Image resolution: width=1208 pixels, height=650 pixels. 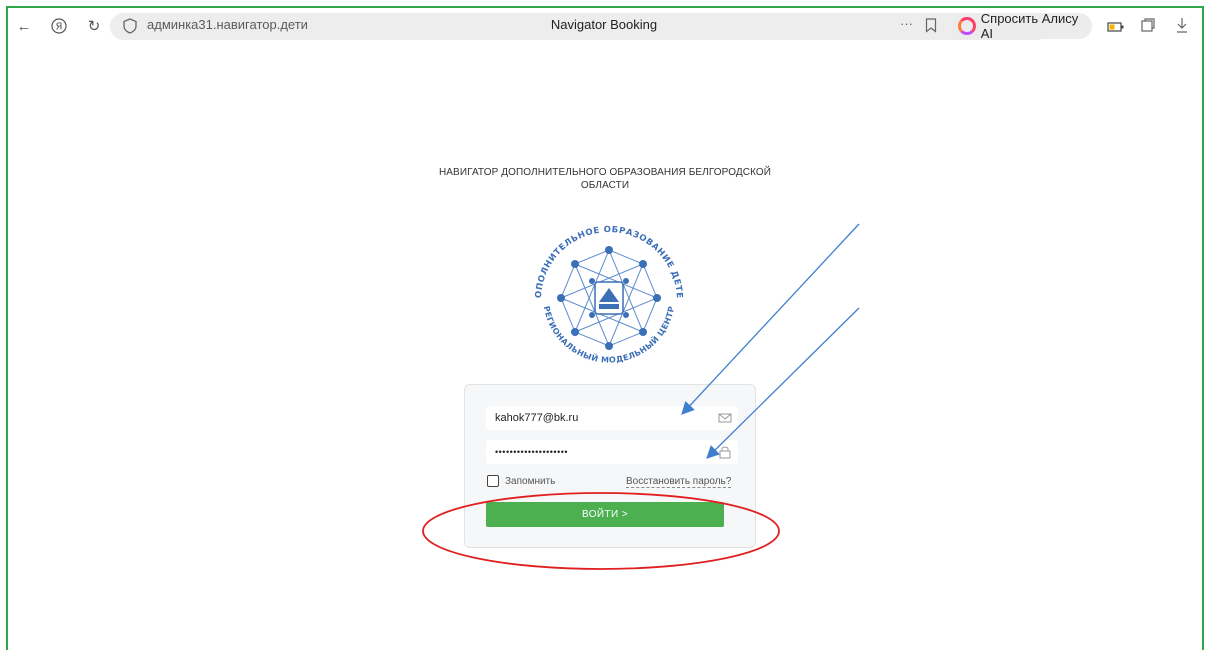 I want to click on reload-icon: ↻, so click(x=94, y=26).